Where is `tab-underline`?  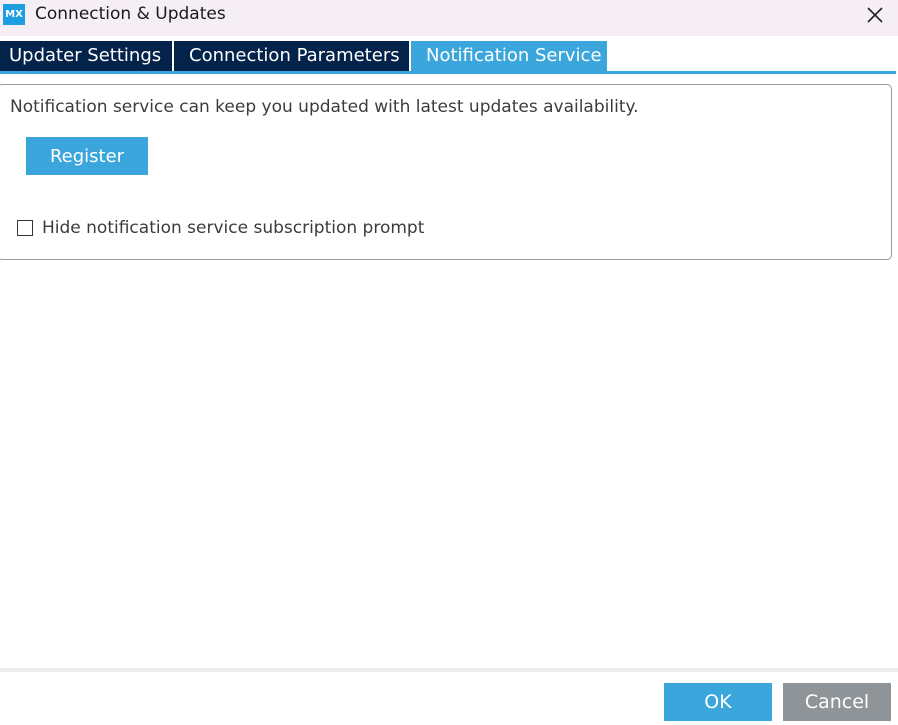
tab-underline is located at coordinates (448, 72).